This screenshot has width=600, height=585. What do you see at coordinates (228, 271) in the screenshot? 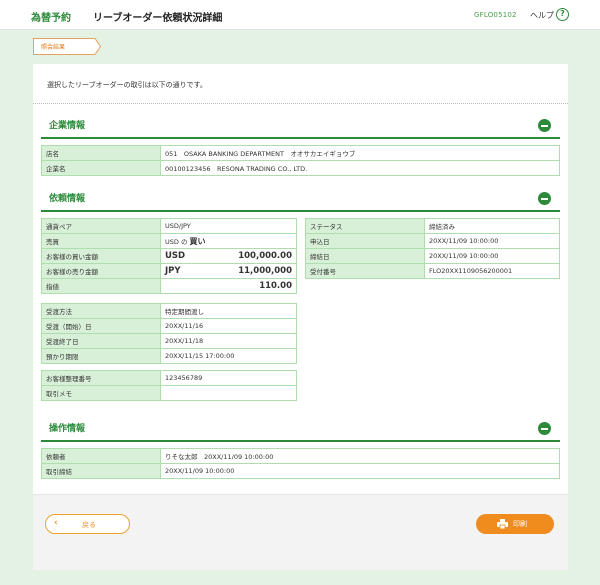
I see `sell-amount-cell: JPY 11,000,000` at bounding box center [228, 271].